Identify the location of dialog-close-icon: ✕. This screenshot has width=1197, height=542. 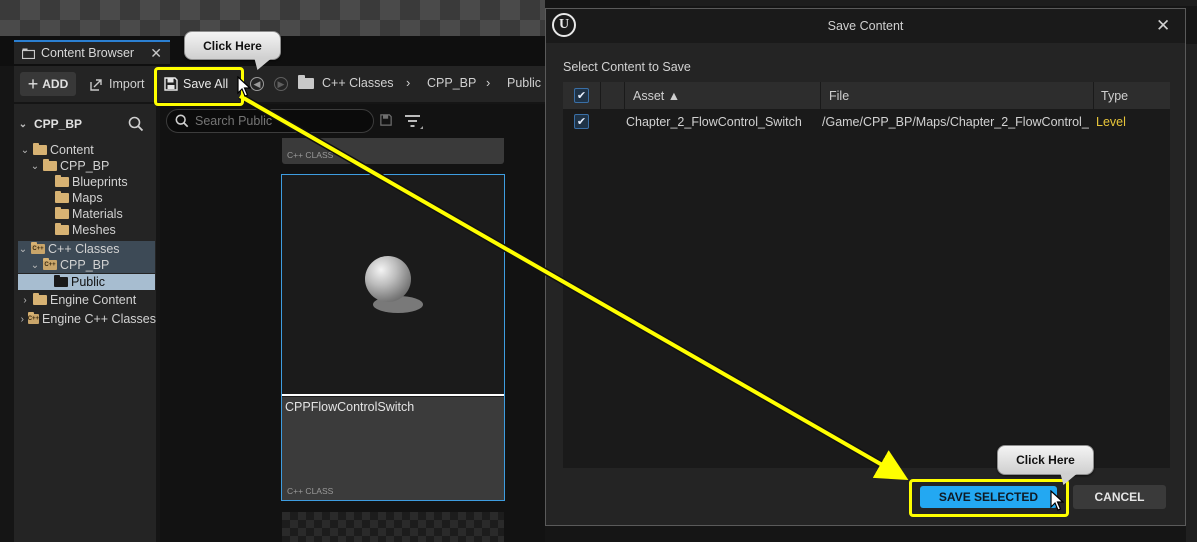
(1163, 26).